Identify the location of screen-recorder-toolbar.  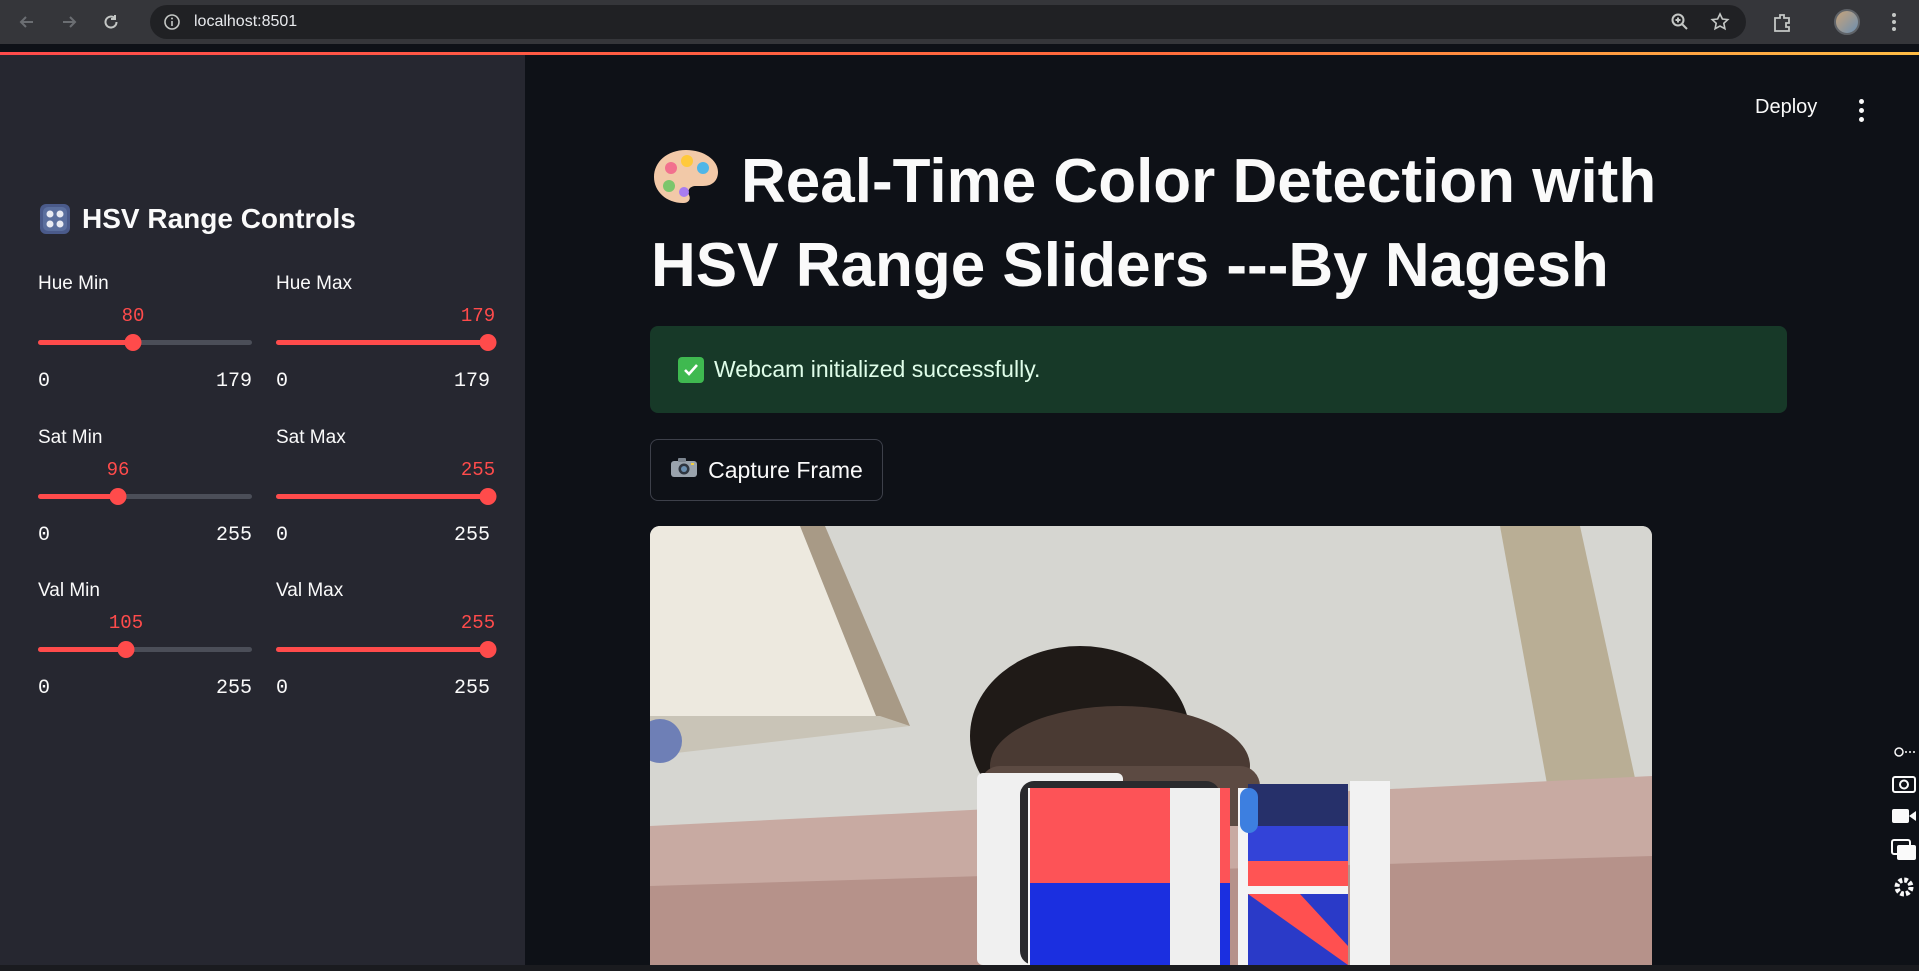
(1903, 821).